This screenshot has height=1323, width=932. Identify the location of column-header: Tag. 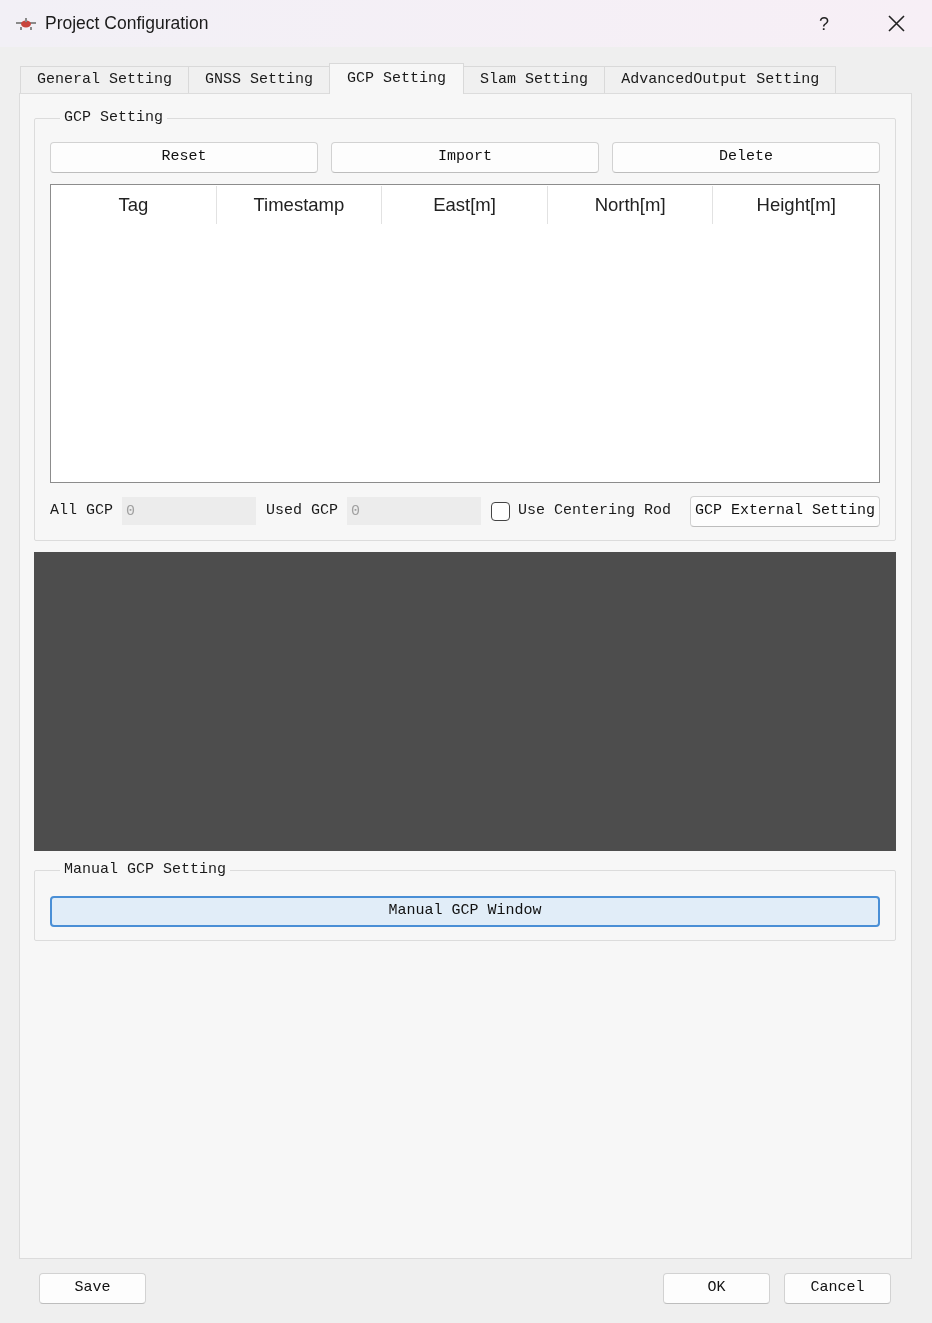
(134, 205).